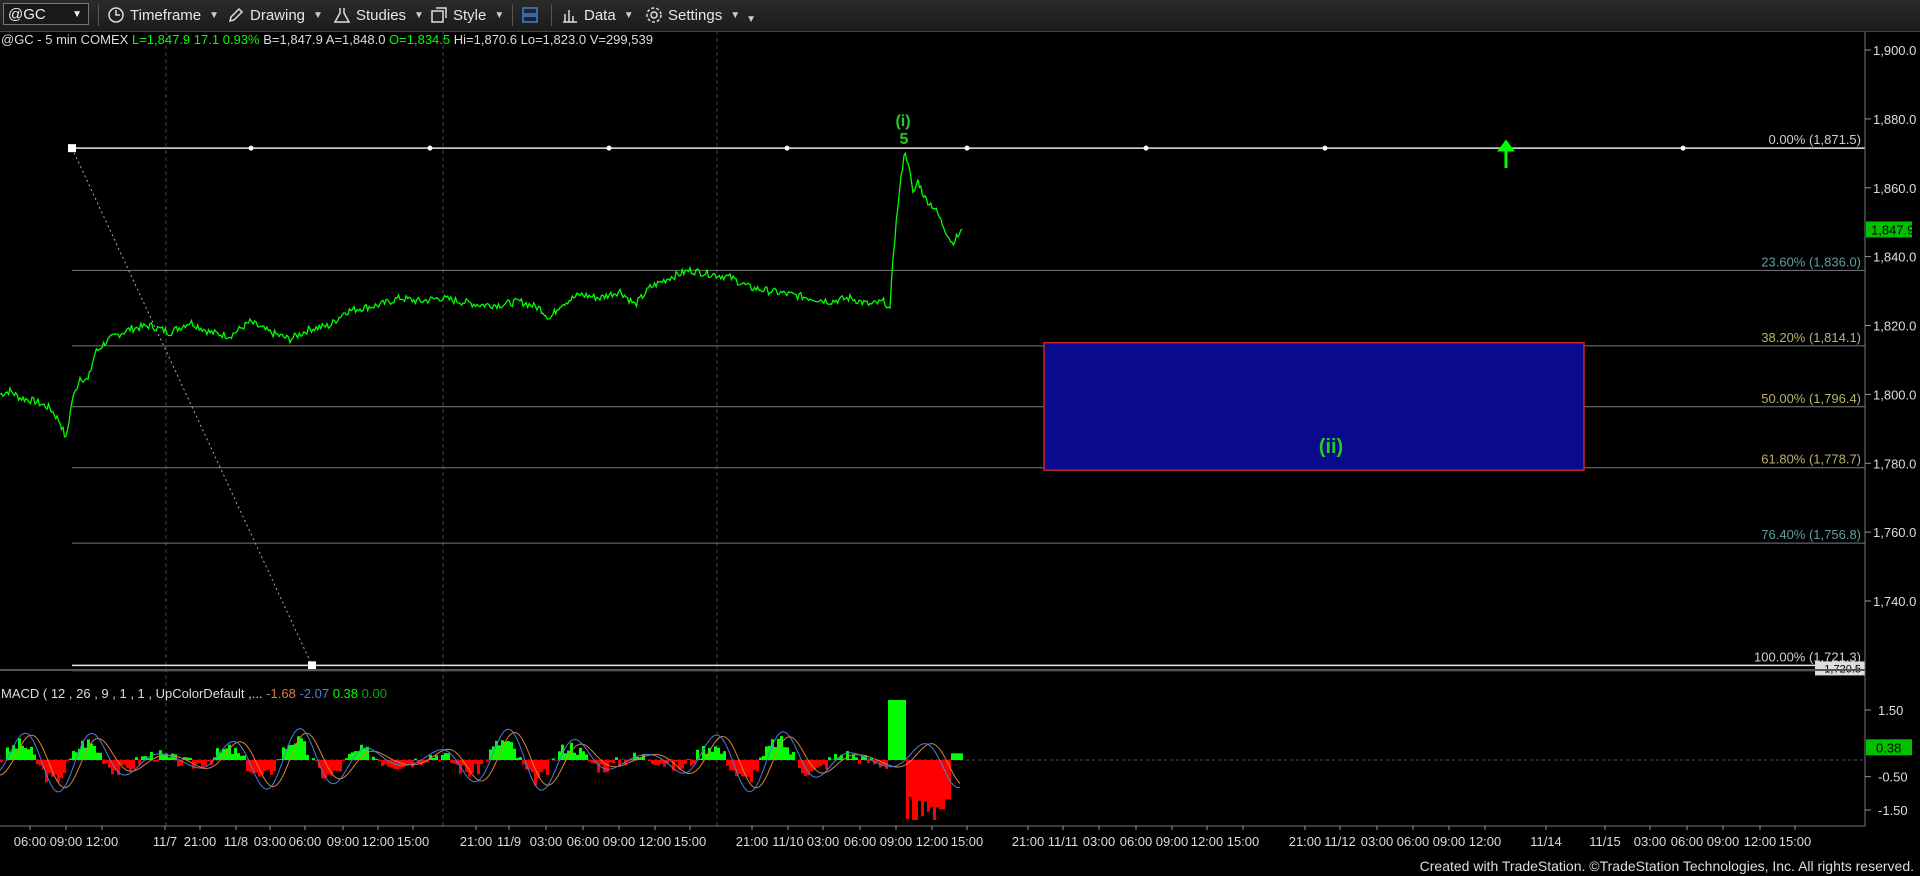  I want to click on settings-button: Settings ▼ ▼, so click(700, 15).